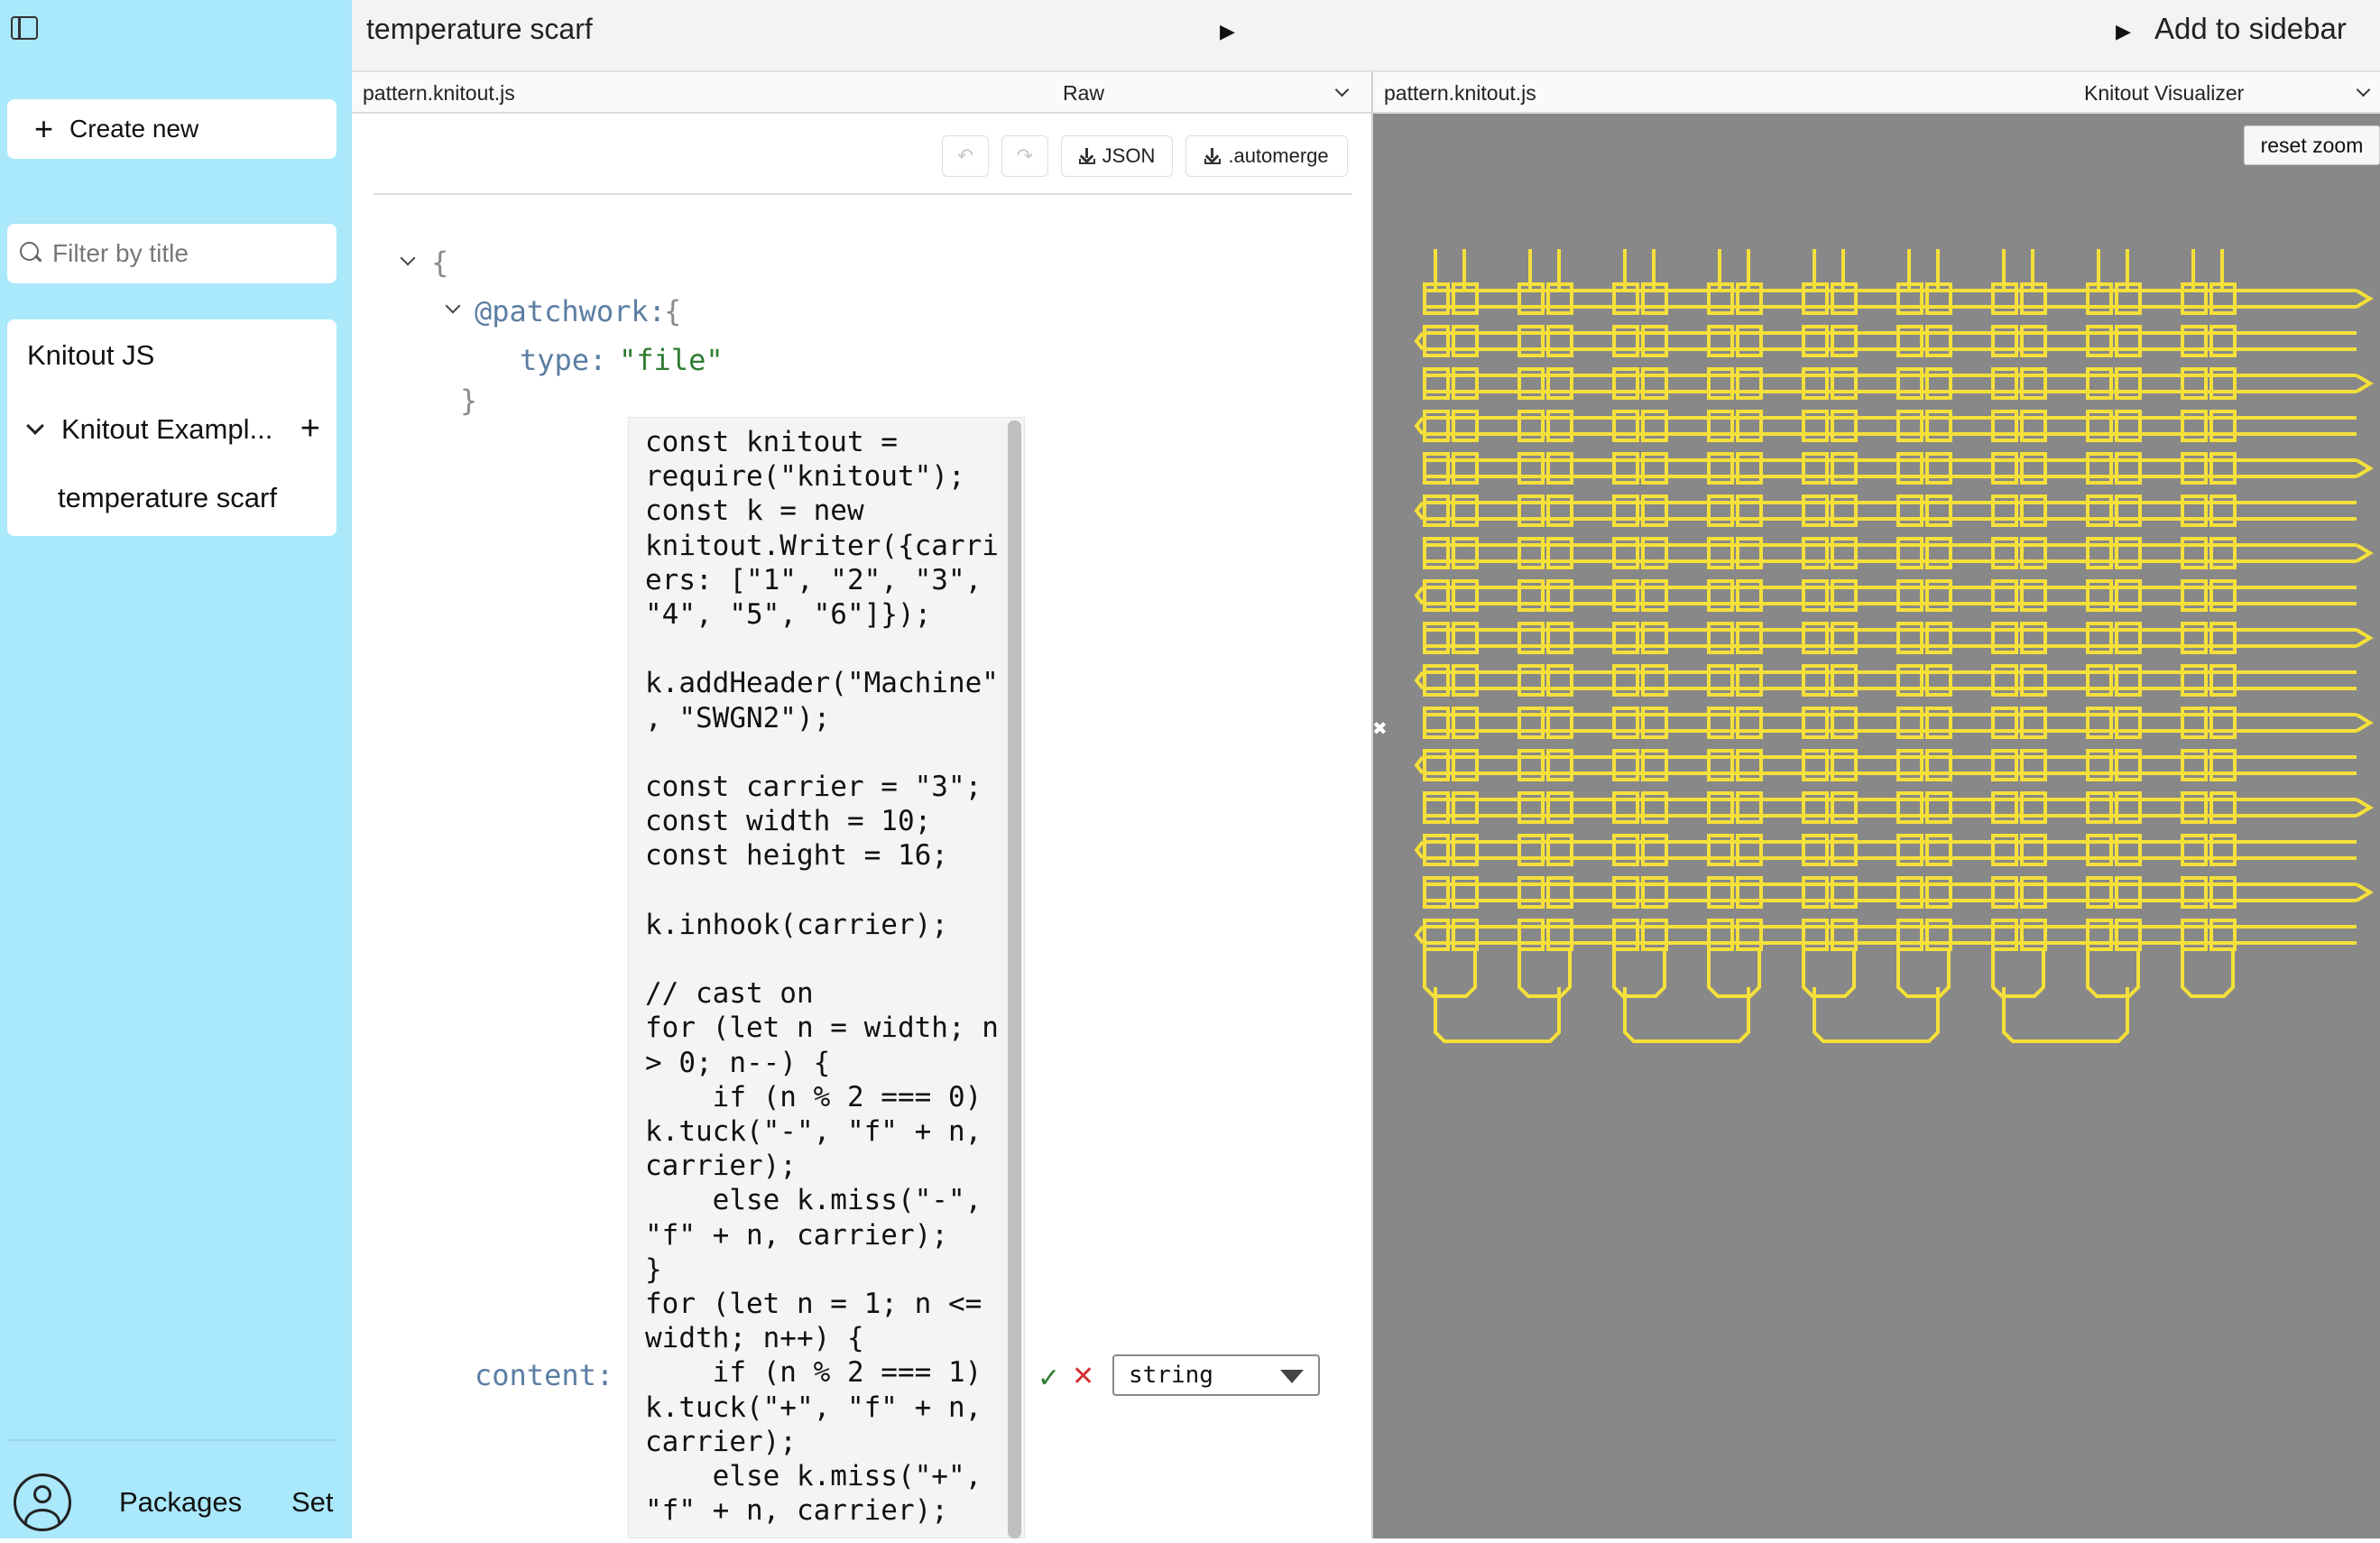 This screenshot has width=2380, height=1543. What do you see at coordinates (2164, 93) in the screenshot?
I see `right-pane-mode-select: Knitout Visualizer` at bounding box center [2164, 93].